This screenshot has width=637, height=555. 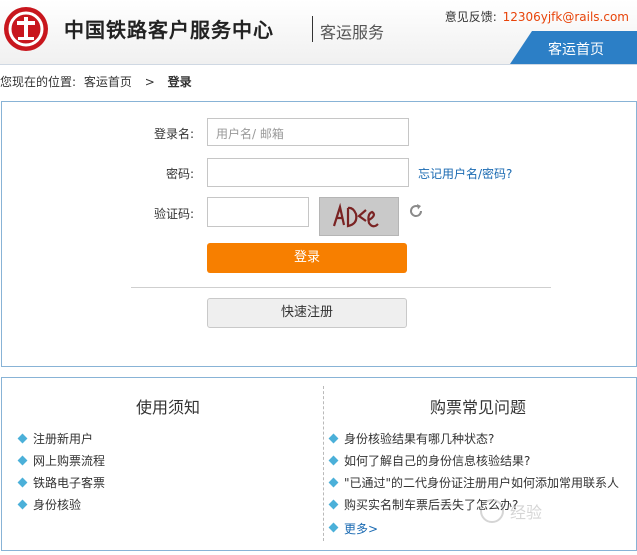 I want to click on title-divider, so click(x=312, y=29).